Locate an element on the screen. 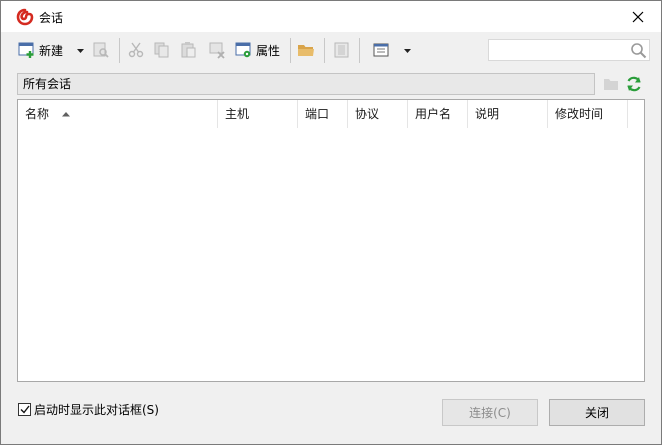 Image resolution: width=662 pixels, height=445 pixels. column-header-label: 修改时间 is located at coordinates (579, 114).